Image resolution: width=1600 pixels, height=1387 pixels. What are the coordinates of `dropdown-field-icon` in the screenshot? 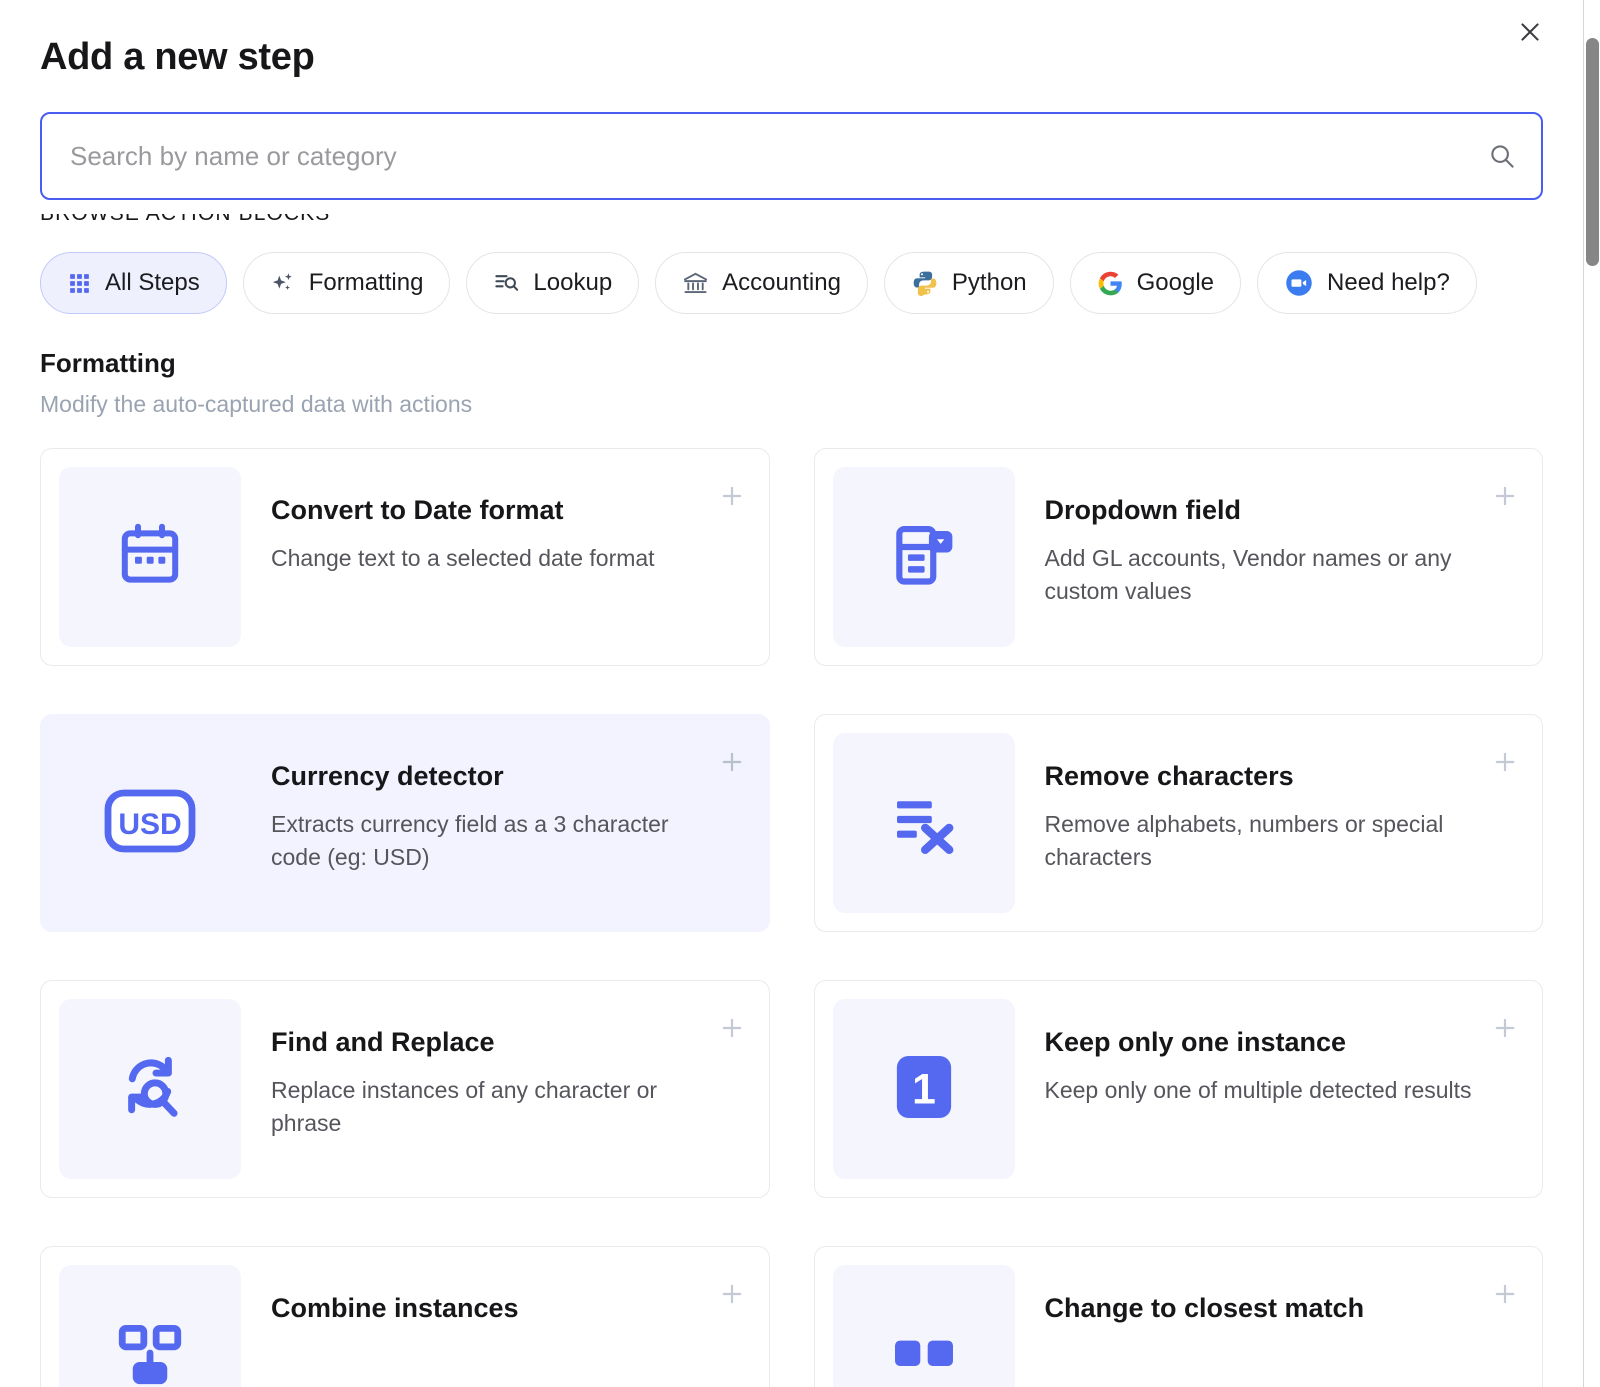 It's located at (924, 557).